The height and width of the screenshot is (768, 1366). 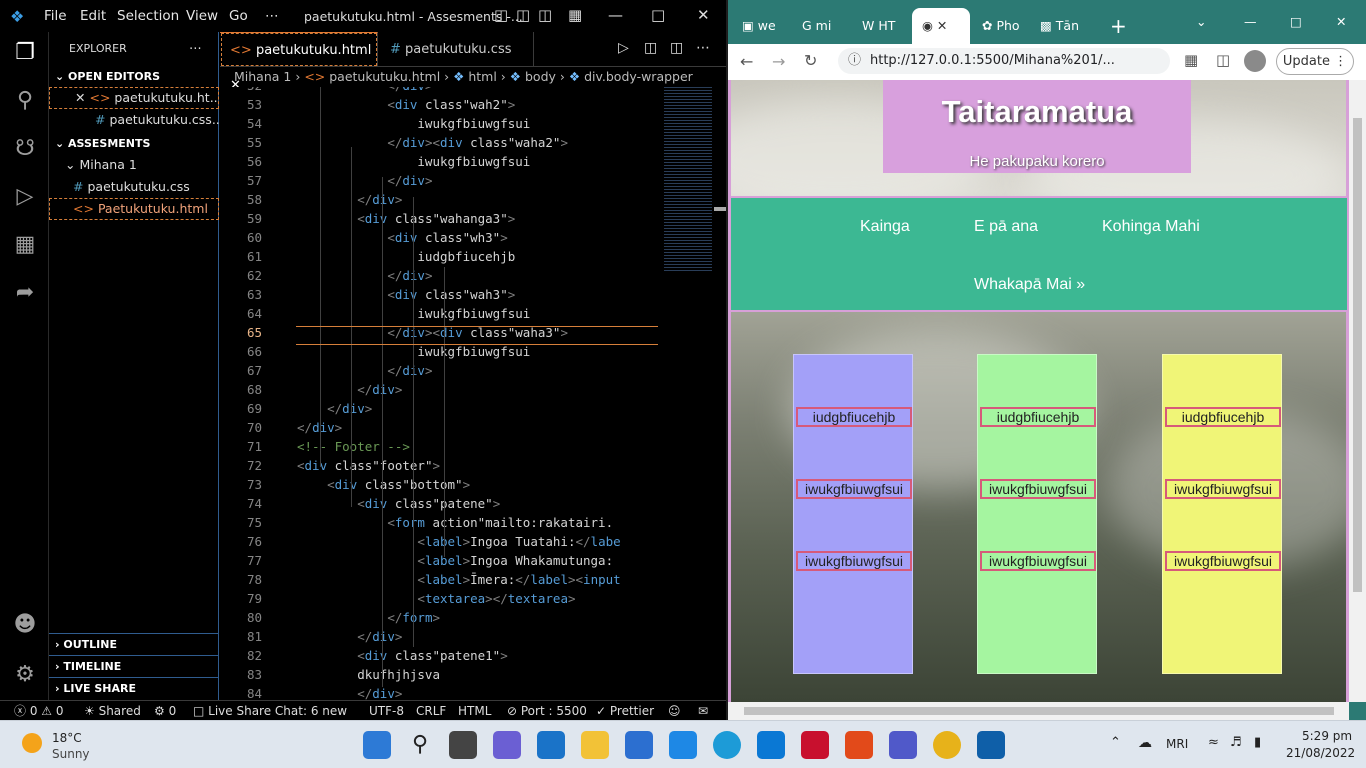 What do you see at coordinates (1315, 61) in the screenshot?
I see `update-button: Update ⋮` at bounding box center [1315, 61].